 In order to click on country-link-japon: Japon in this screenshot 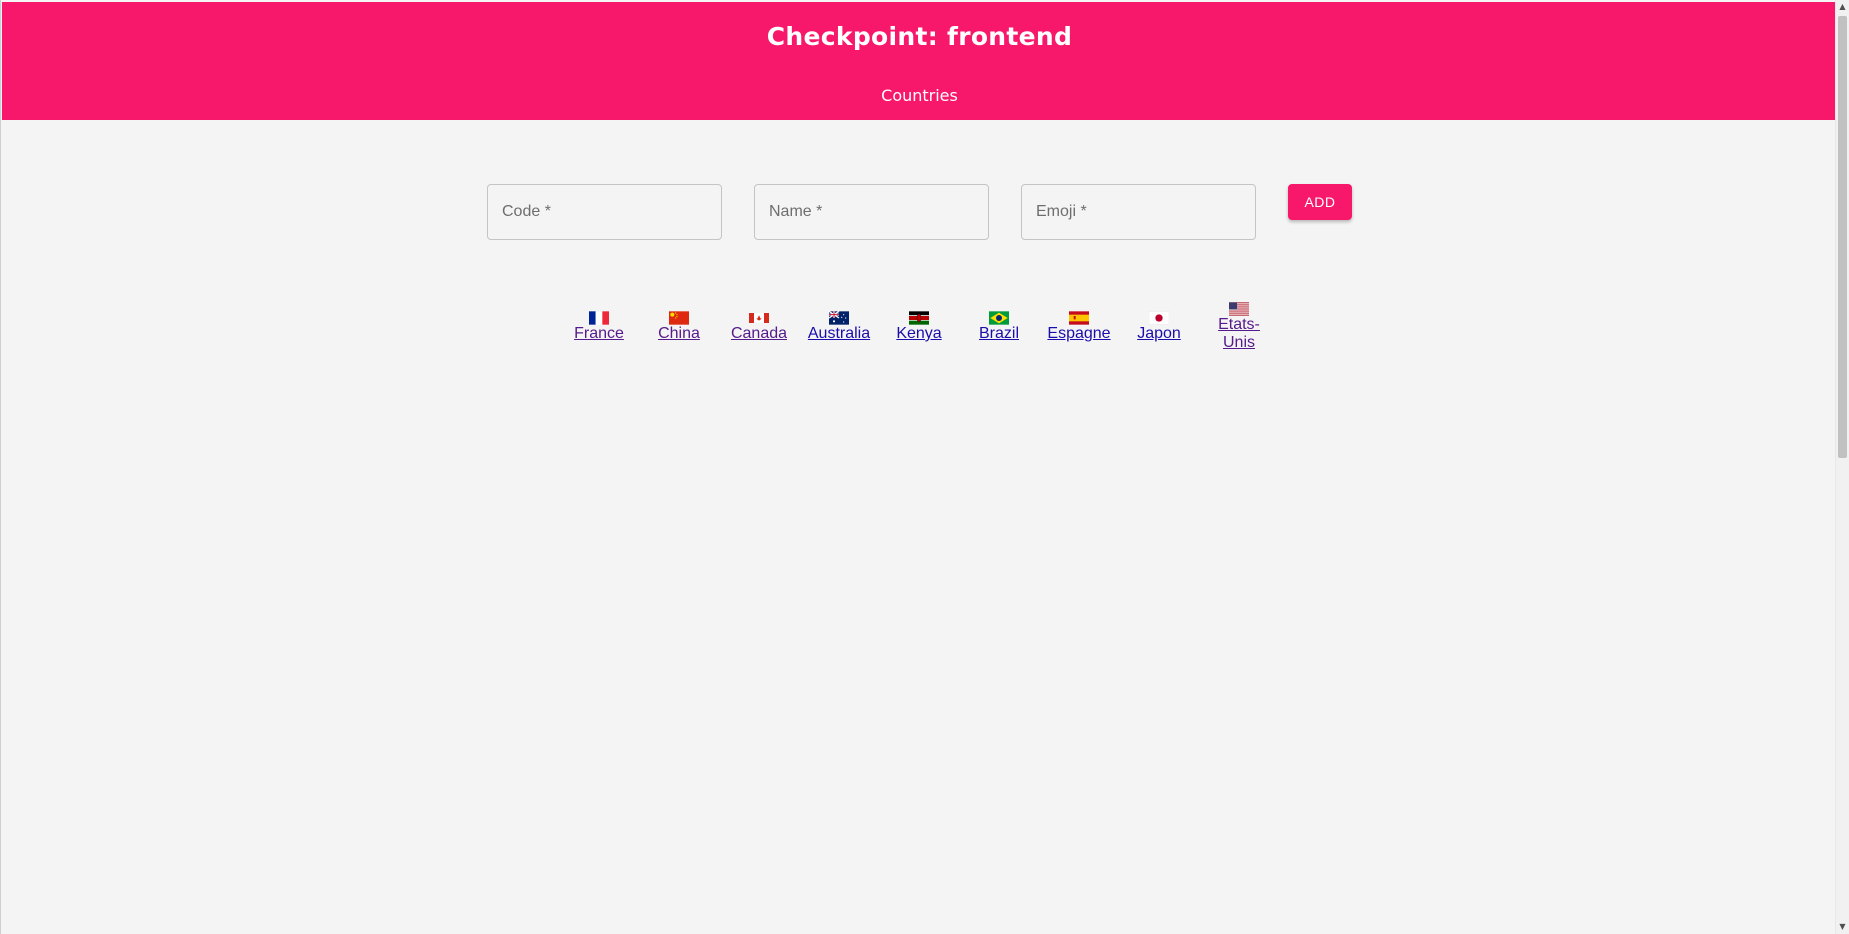, I will do `click(1159, 325)`.